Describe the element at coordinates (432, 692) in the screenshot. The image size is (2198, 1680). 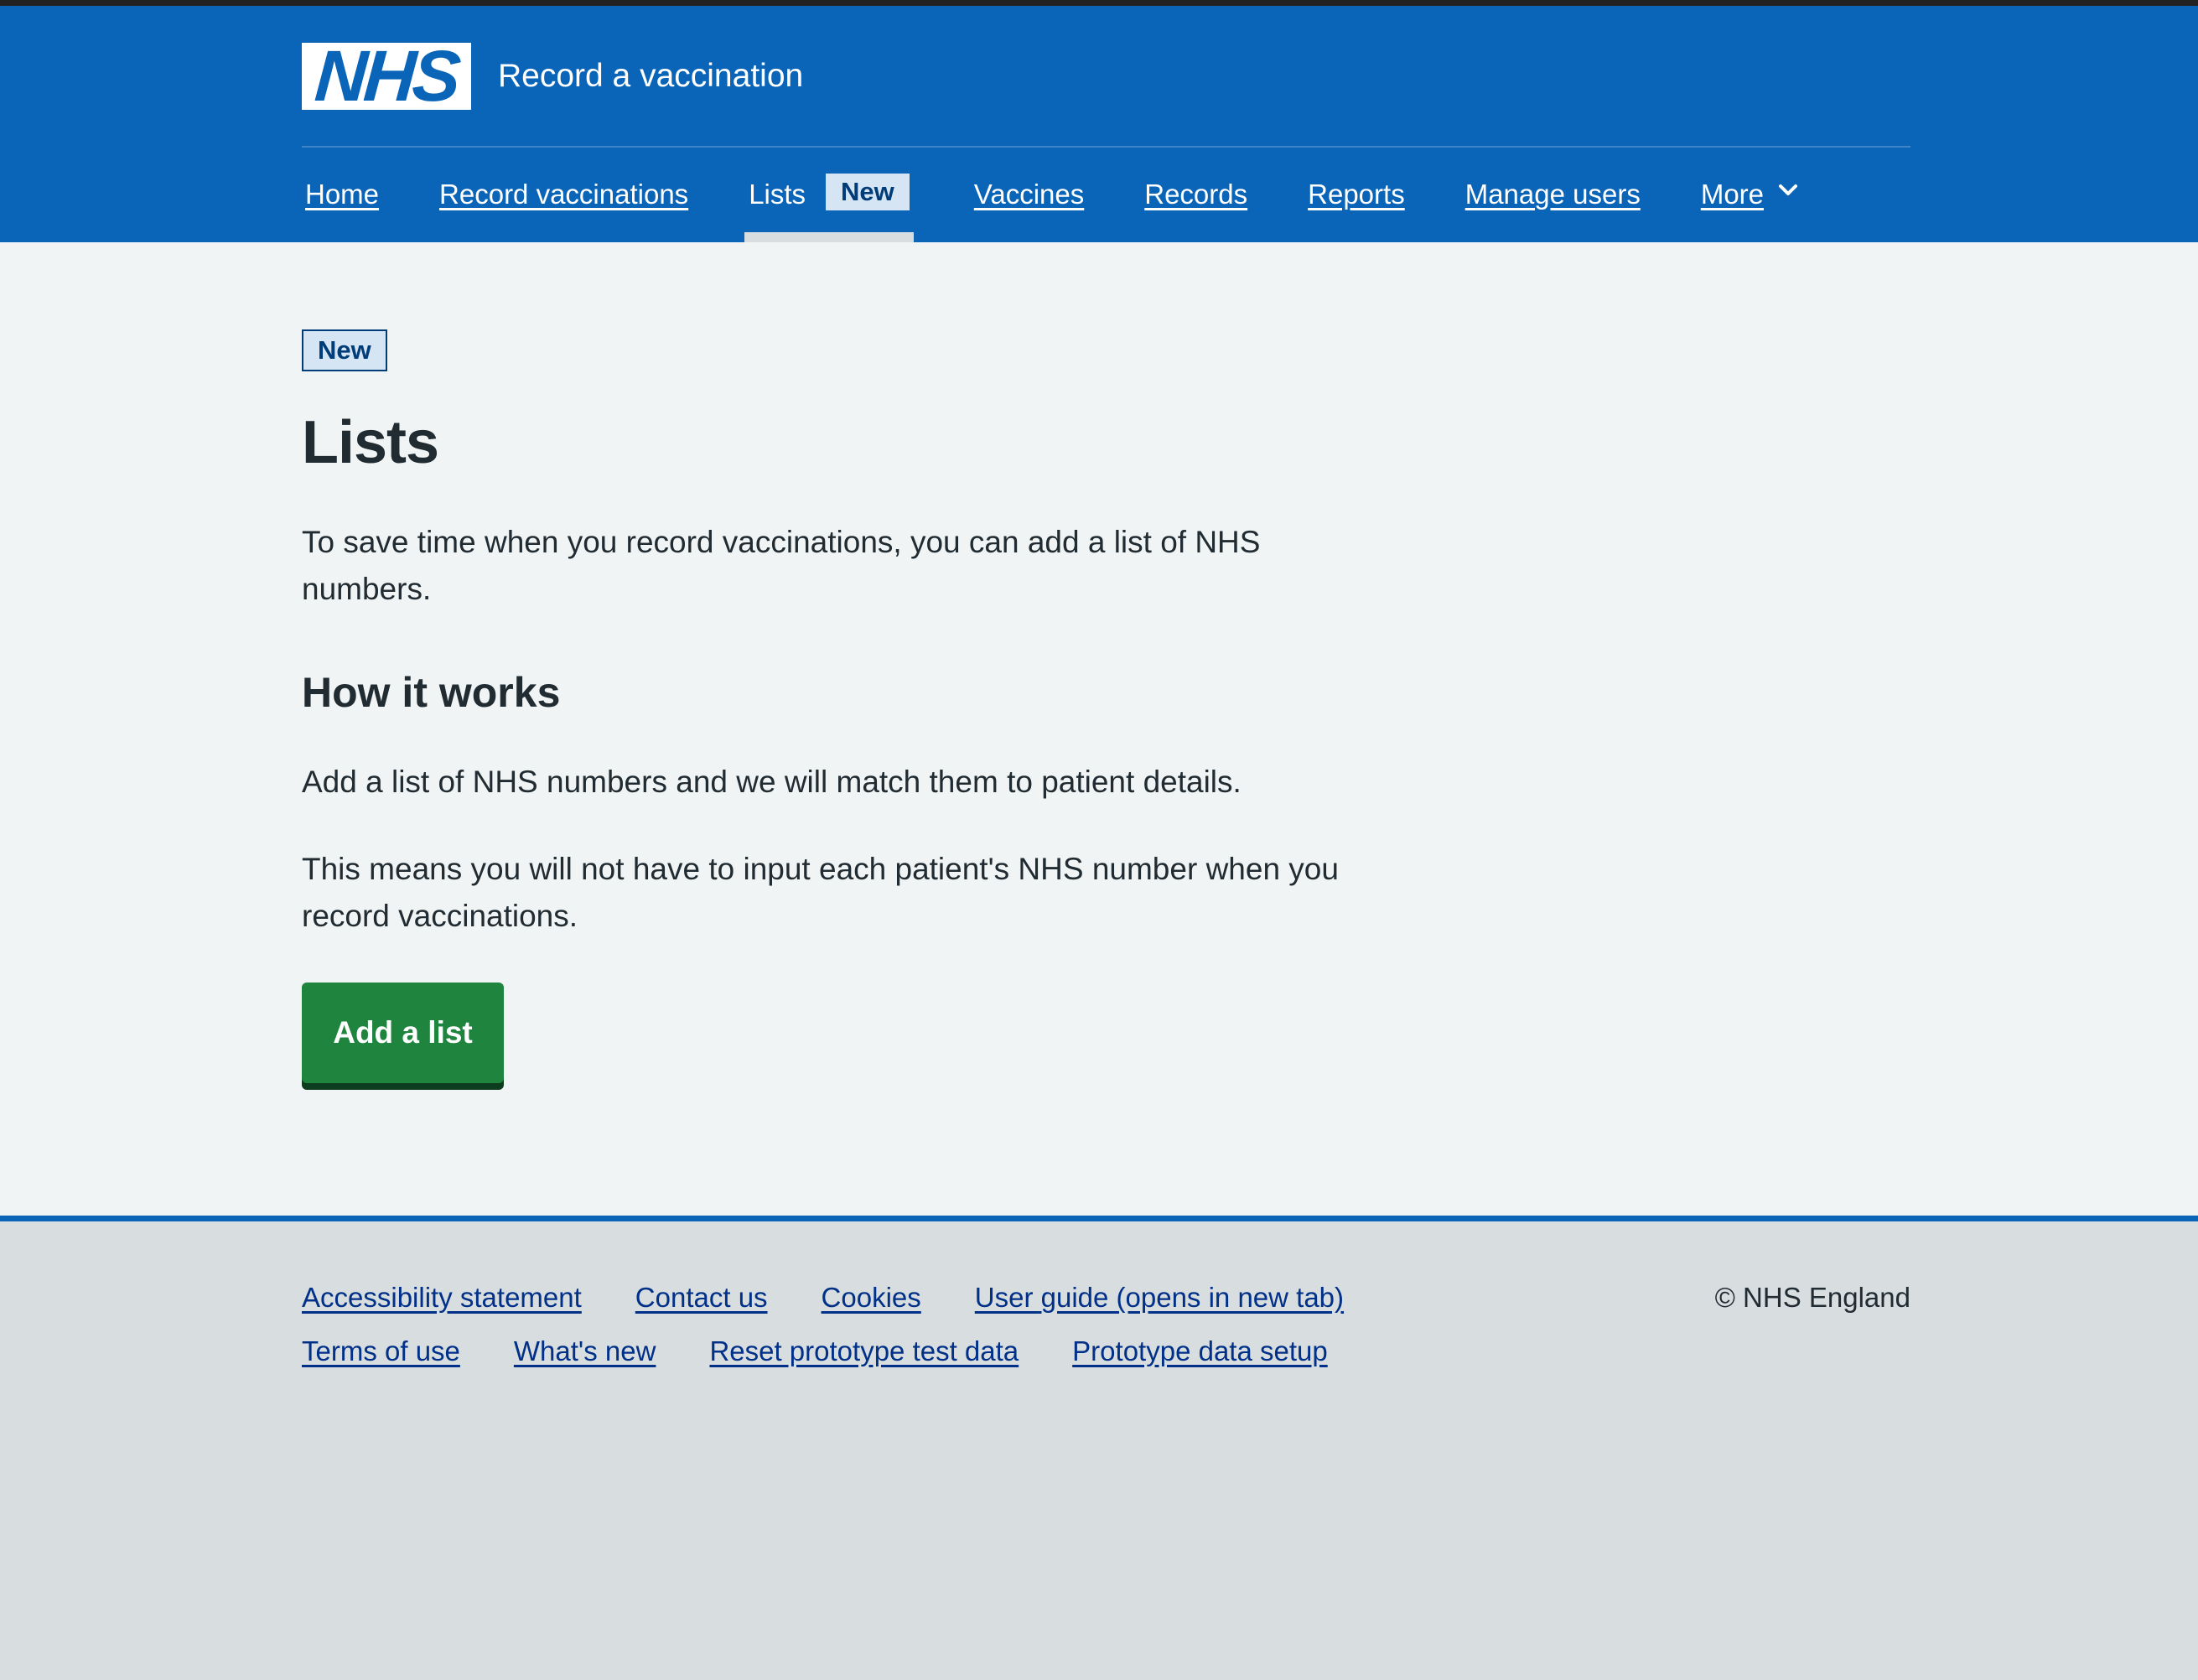
I see `section-heading: How it works` at that location.